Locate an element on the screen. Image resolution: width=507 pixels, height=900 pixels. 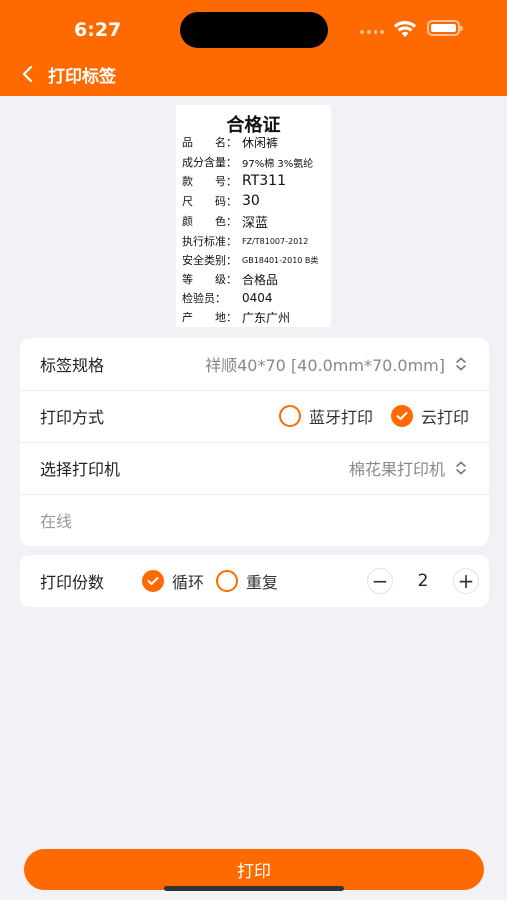
label-row-grade: 等 级： 合格品 is located at coordinates (230, 279).